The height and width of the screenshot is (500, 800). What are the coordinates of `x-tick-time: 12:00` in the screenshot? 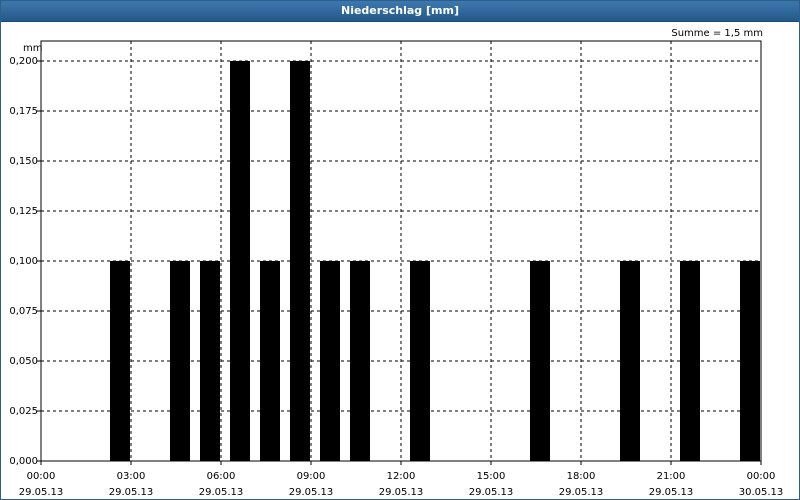 It's located at (401, 476).